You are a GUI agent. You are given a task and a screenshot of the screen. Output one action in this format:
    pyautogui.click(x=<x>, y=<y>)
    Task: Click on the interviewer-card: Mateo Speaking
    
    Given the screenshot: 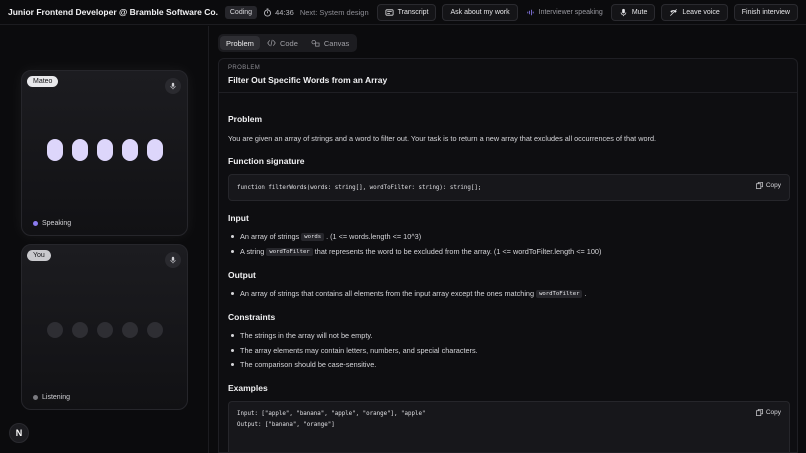 What is the action you would take?
    pyautogui.click(x=104, y=153)
    